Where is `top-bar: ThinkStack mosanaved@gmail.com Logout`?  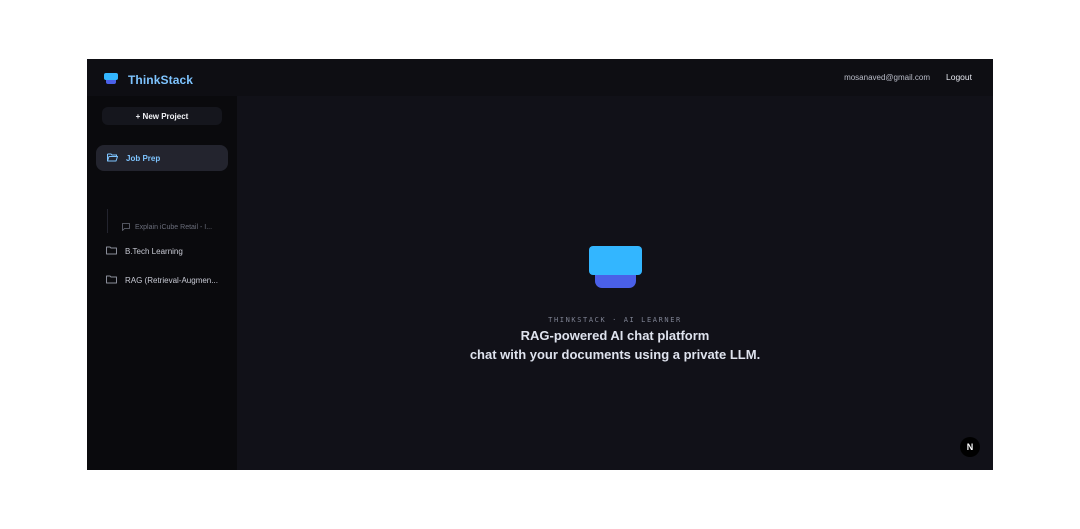
top-bar: ThinkStack mosanaved@gmail.com Logout is located at coordinates (540, 77).